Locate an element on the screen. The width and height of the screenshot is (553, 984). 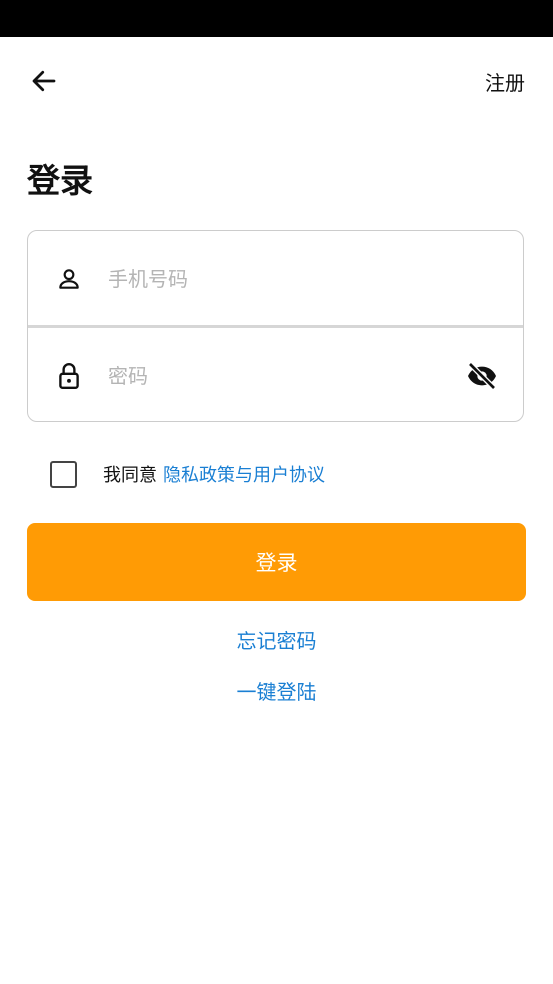
arrow-left-icon is located at coordinates (44, 81).